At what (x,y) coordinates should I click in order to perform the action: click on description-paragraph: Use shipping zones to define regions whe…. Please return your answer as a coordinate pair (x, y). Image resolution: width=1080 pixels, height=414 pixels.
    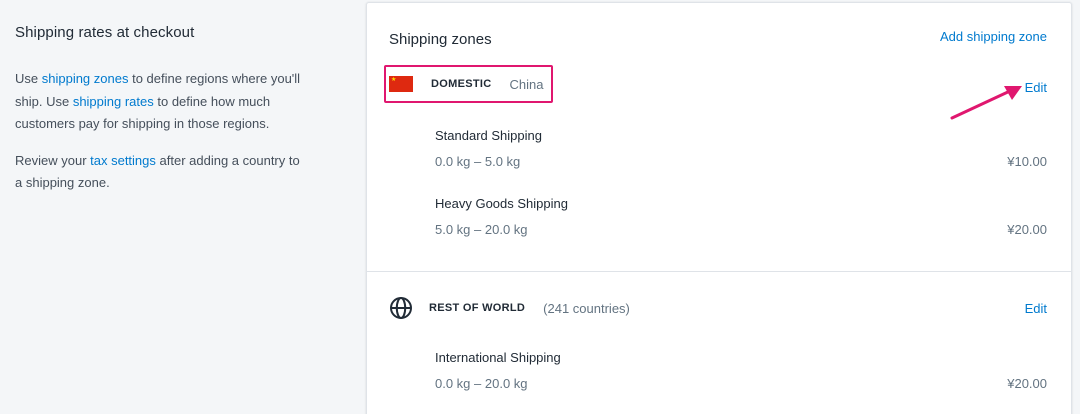
    Looking at the image, I should click on (160, 102).